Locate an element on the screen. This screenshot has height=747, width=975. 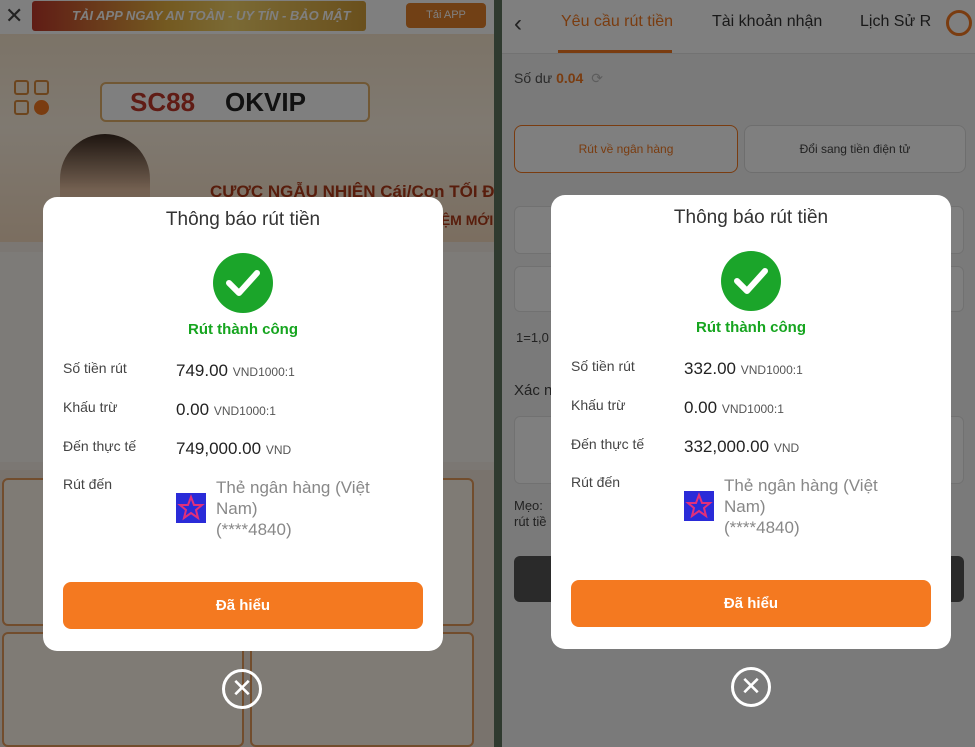
actual-number: 332,000.00 is located at coordinates (727, 446).